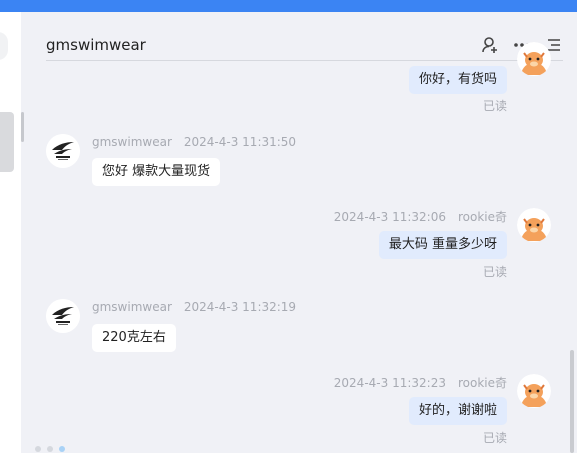 The width and height of the screenshot is (577, 453). What do you see at coordinates (4, 46) in the screenshot?
I see `search-button` at bounding box center [4, 46].